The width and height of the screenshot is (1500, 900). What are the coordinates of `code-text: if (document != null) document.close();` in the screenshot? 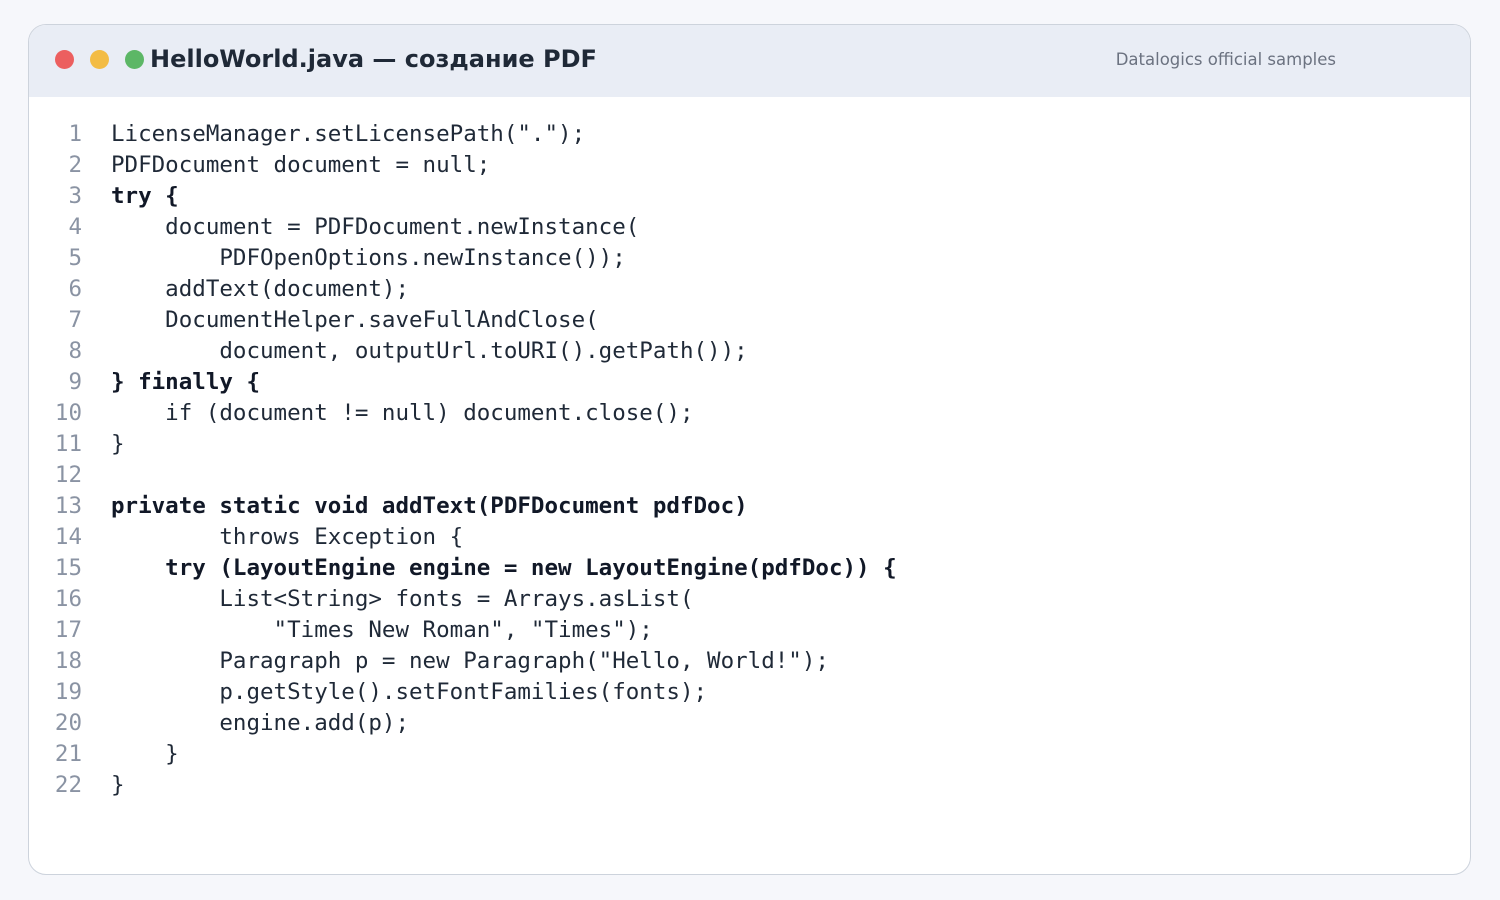 It's located at (402, 413).